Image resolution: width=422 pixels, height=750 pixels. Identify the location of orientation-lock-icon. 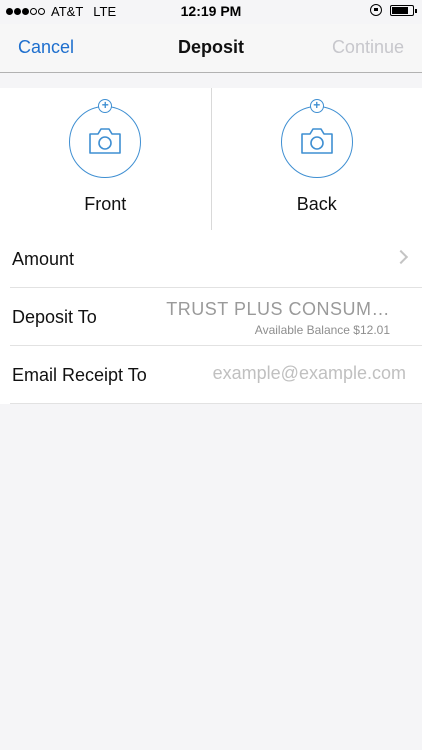
(376, 10).